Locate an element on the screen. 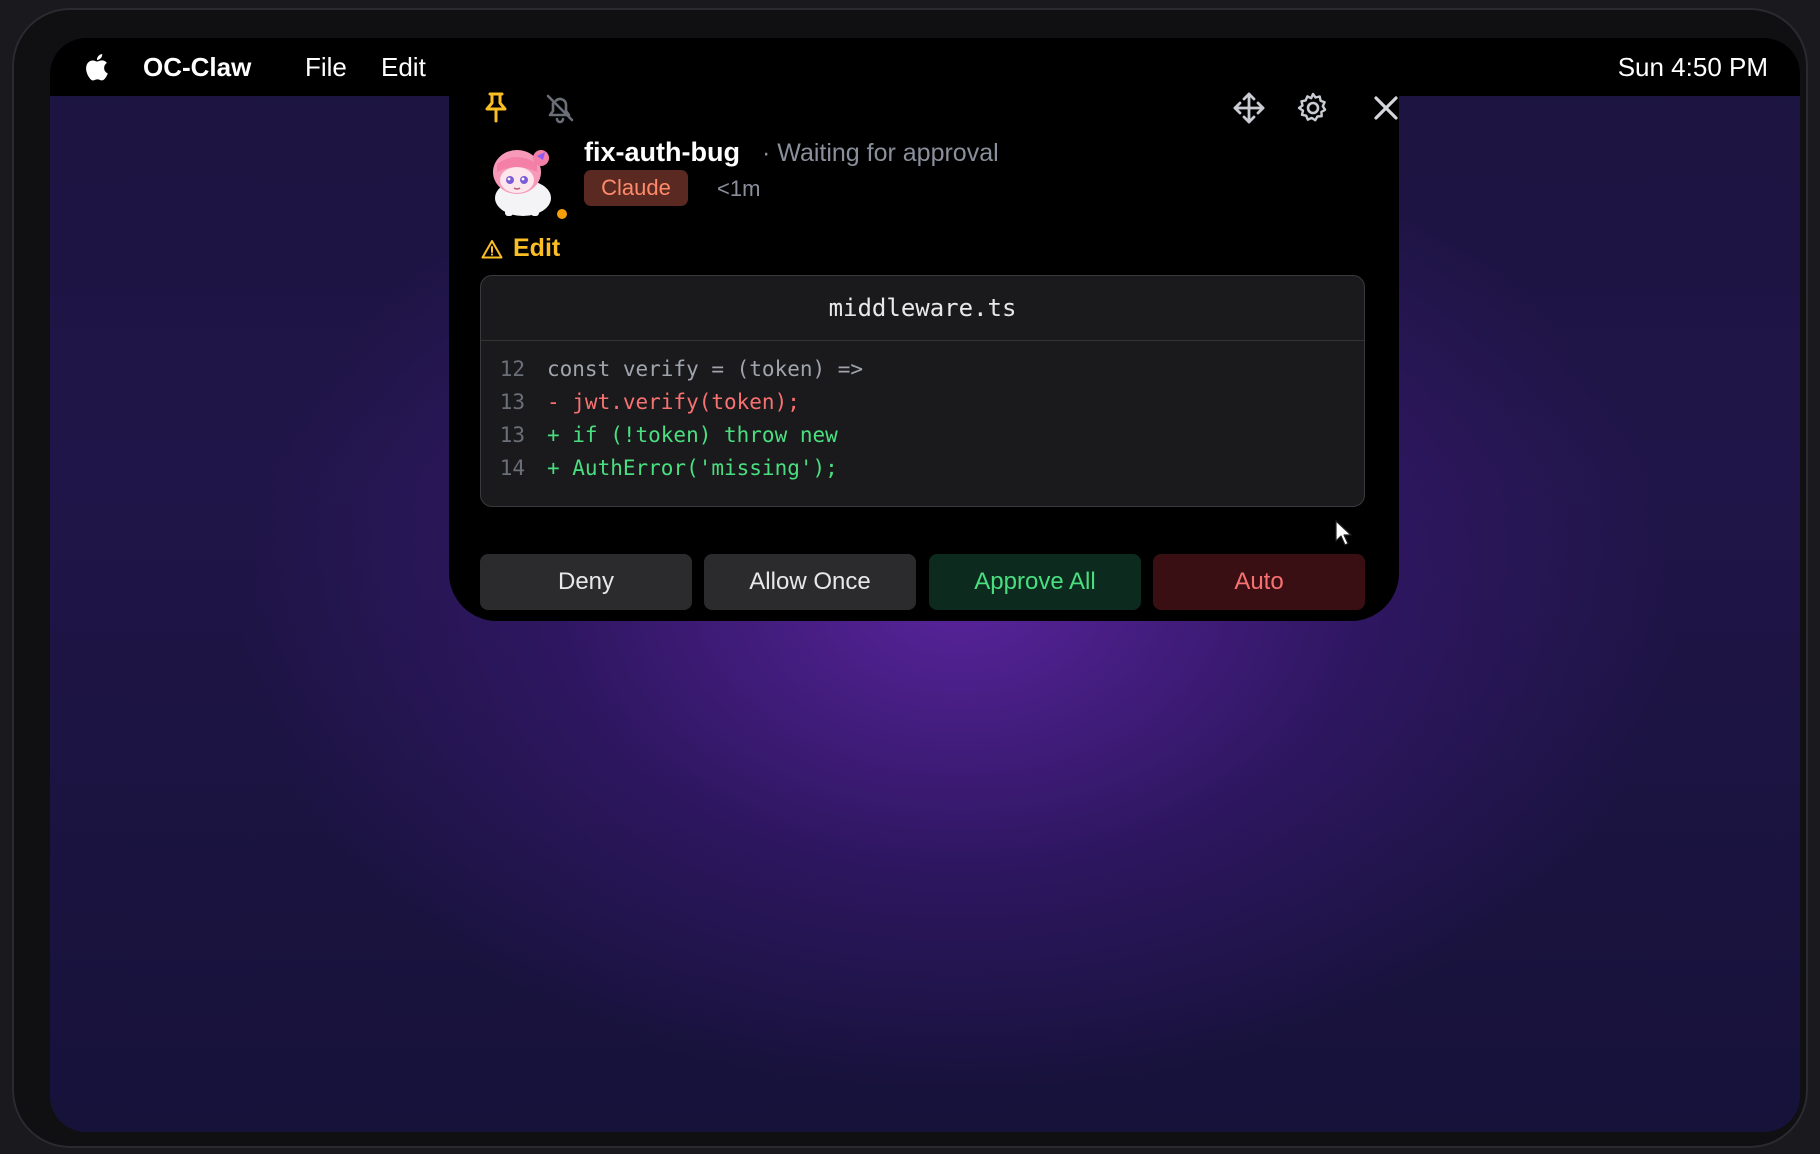 This screenshot has width=1820, height=1154. diff-line: 14 + AuthError('missing'); is located at coordinates (922, 468).